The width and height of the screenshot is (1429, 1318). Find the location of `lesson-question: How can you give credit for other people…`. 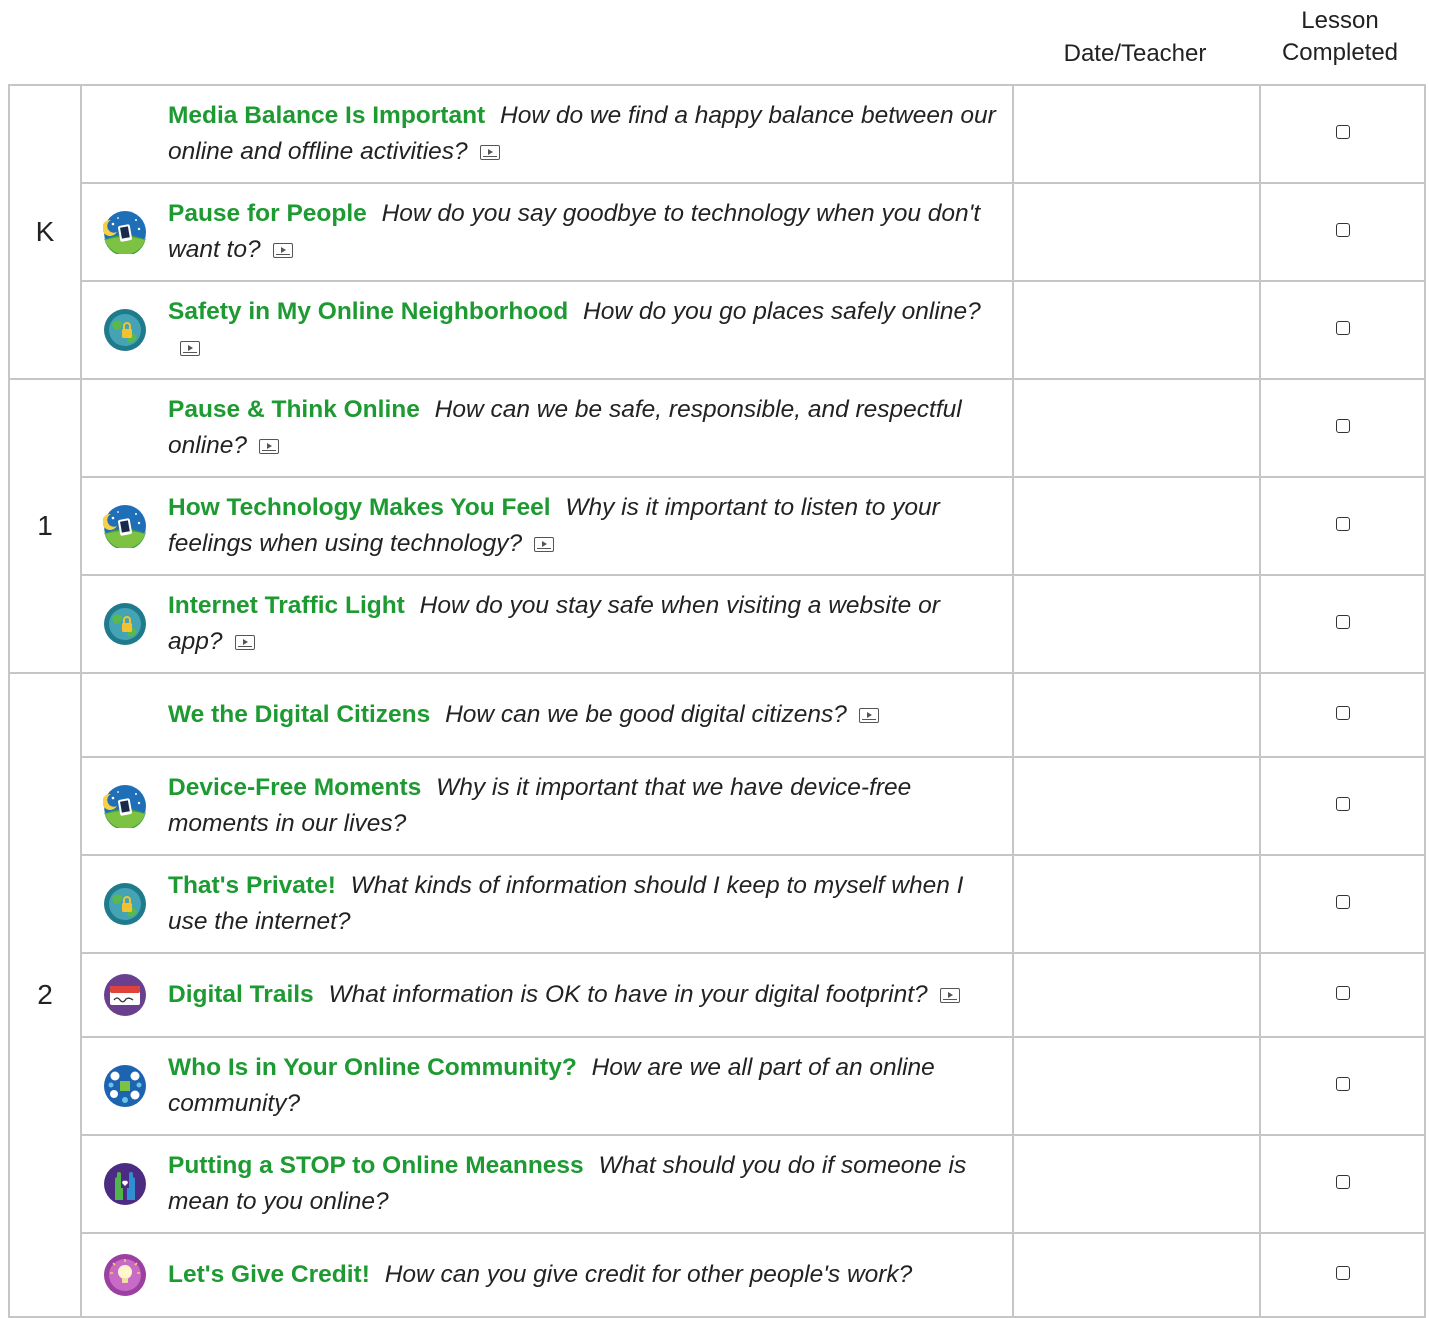

lesson-question: How can you give credit for other people… is located at coordinates (648, 1274).